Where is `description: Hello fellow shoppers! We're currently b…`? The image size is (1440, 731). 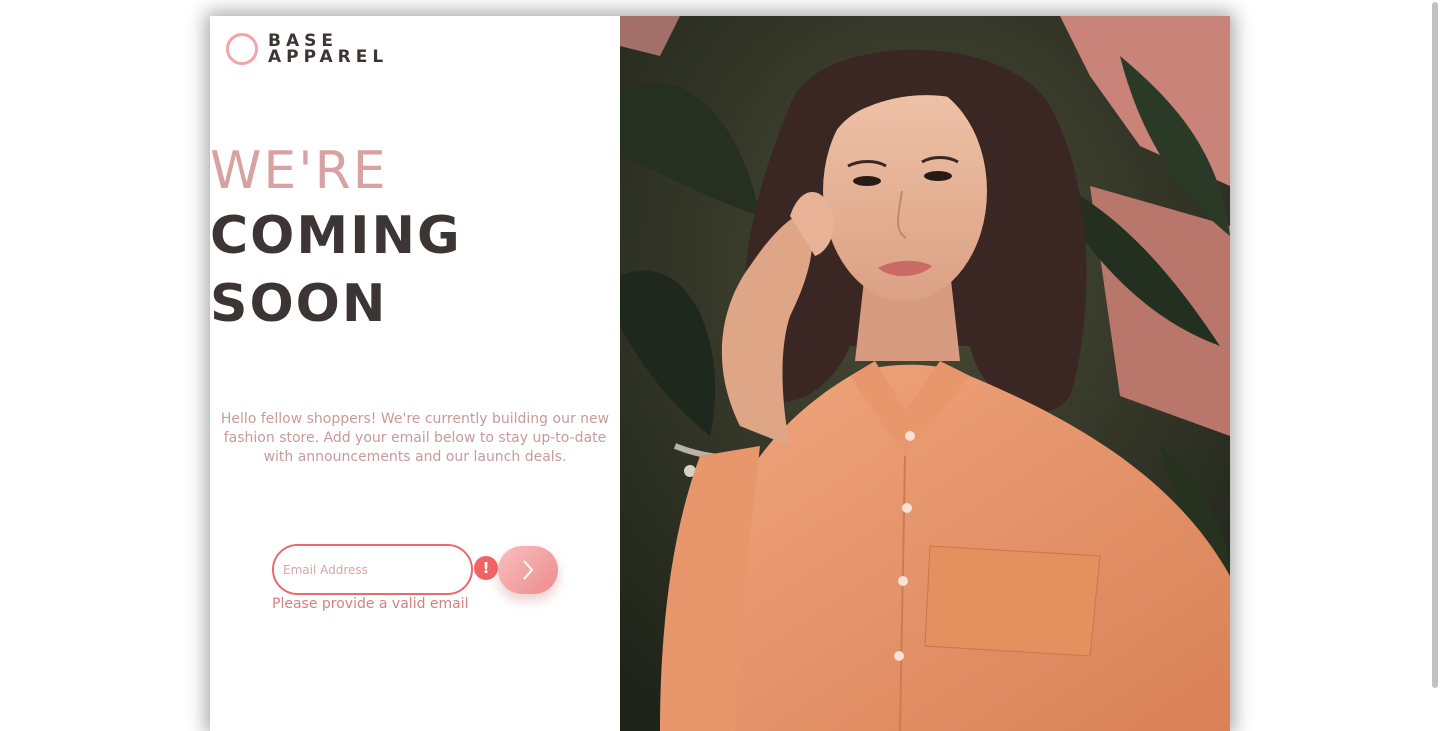
description: Hello fellow shoppers! We're currently b… is located at coordinates (415, 438).